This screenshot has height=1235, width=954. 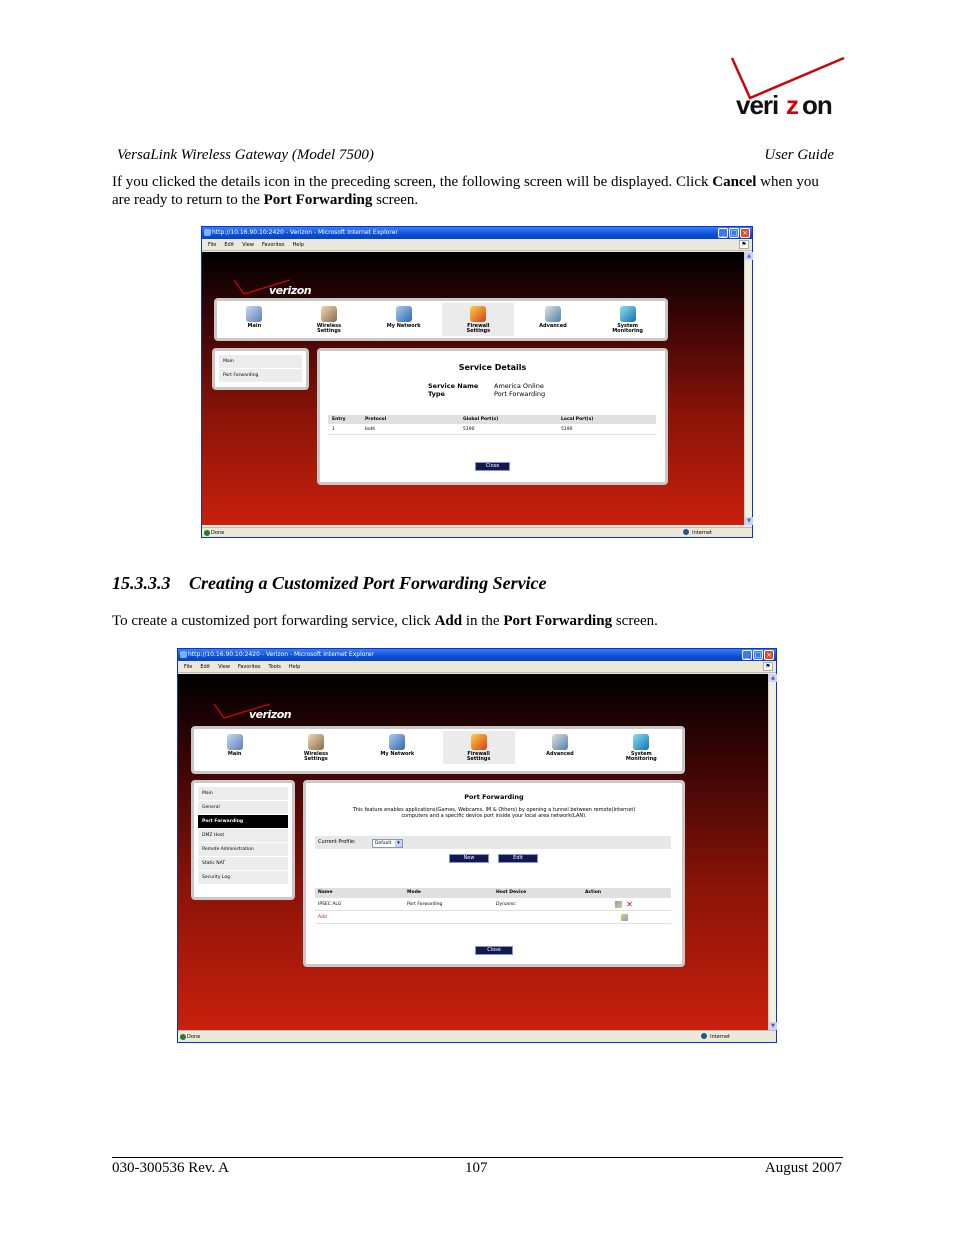 What do you see at coordinates (387, 843) in the screenshot?
I see `profile-select: Default ▾` at bounding box center [387, 843].